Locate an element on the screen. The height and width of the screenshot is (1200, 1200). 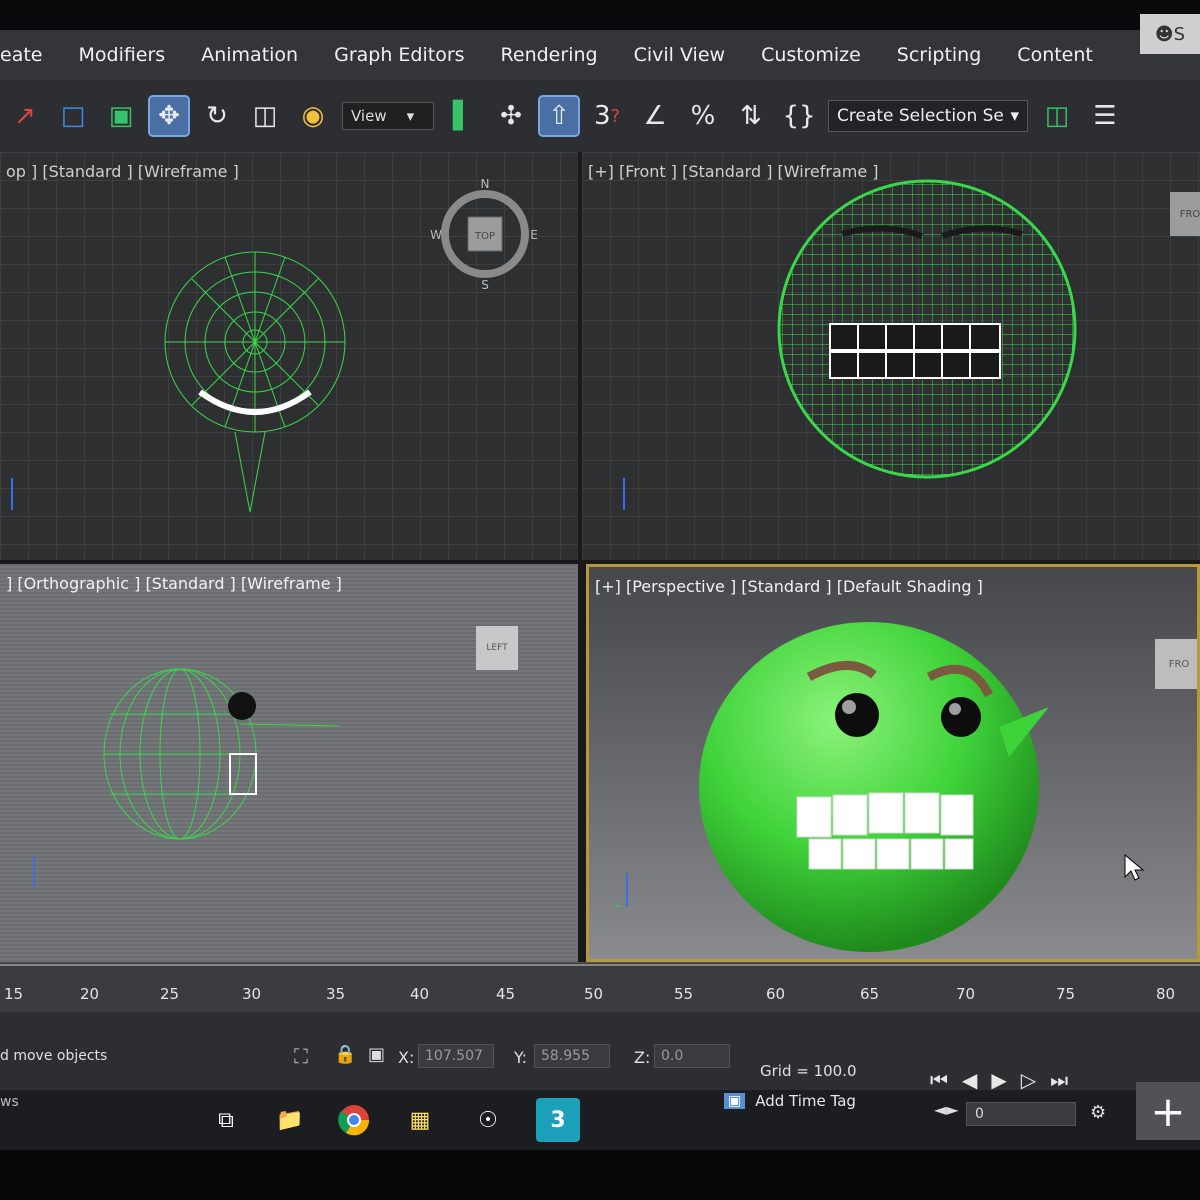
isolate-icon: ⛶ is located at coordinates (301, 1056).